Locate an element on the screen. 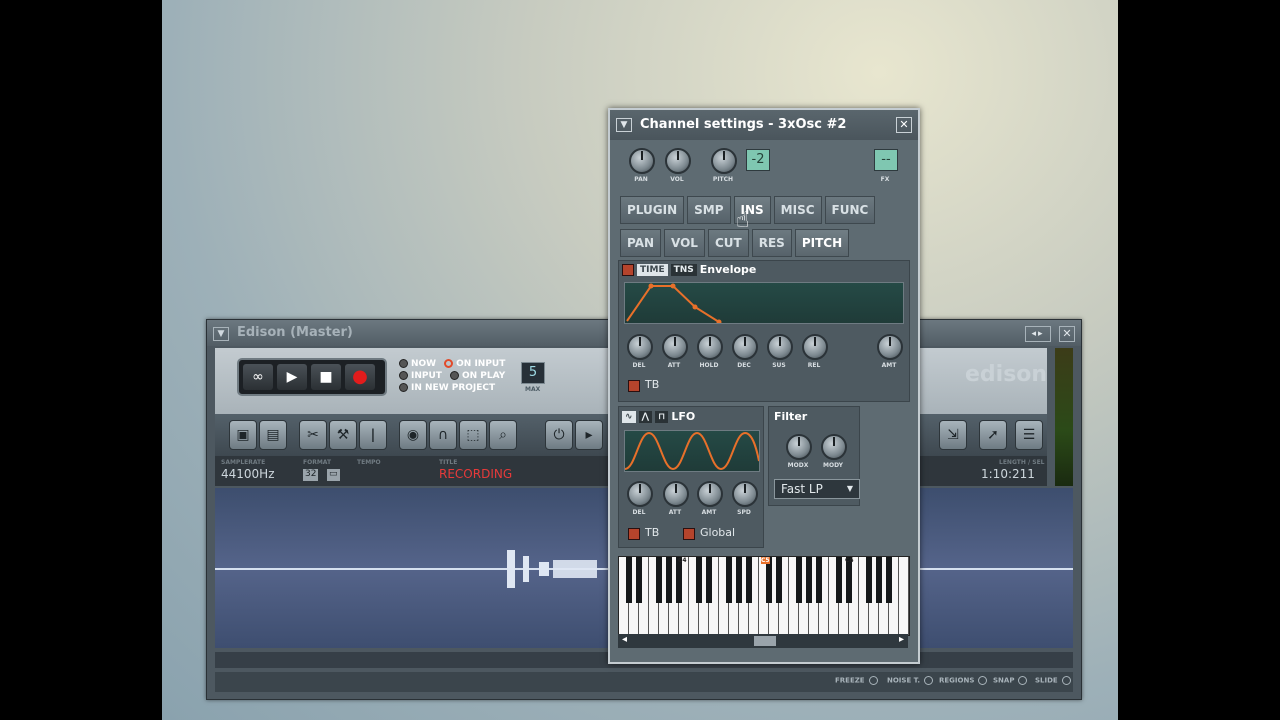  drag-icon: ➚ is located at coordinates (993, 435).